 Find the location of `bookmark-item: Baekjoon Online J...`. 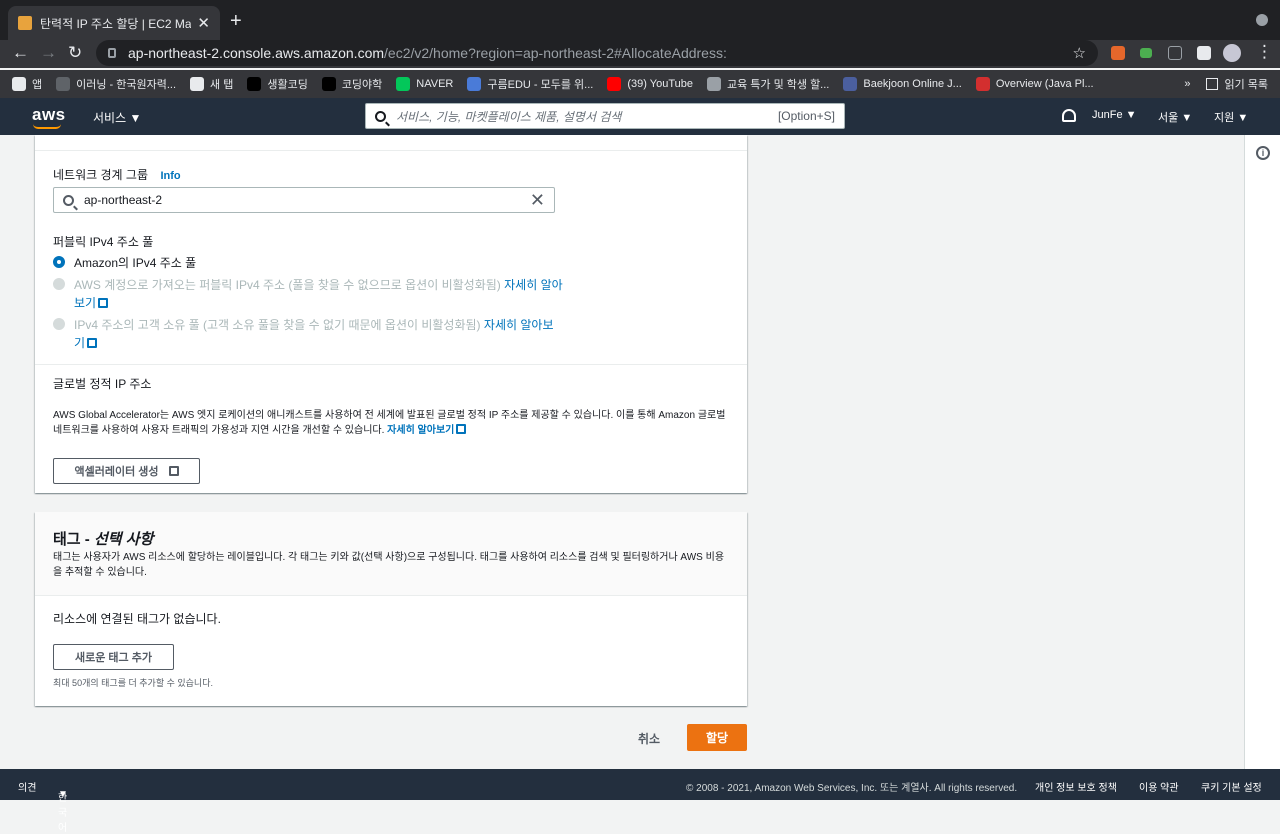

bookmark-item: Baekjoon Online J... is located at coordinates (902, 84).